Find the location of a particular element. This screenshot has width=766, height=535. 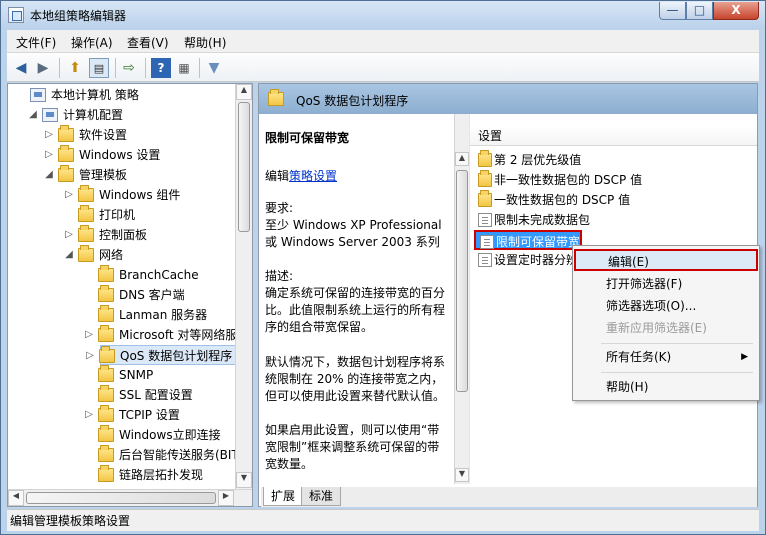

tree-item: SNMP is located at coordinates (121, 375).